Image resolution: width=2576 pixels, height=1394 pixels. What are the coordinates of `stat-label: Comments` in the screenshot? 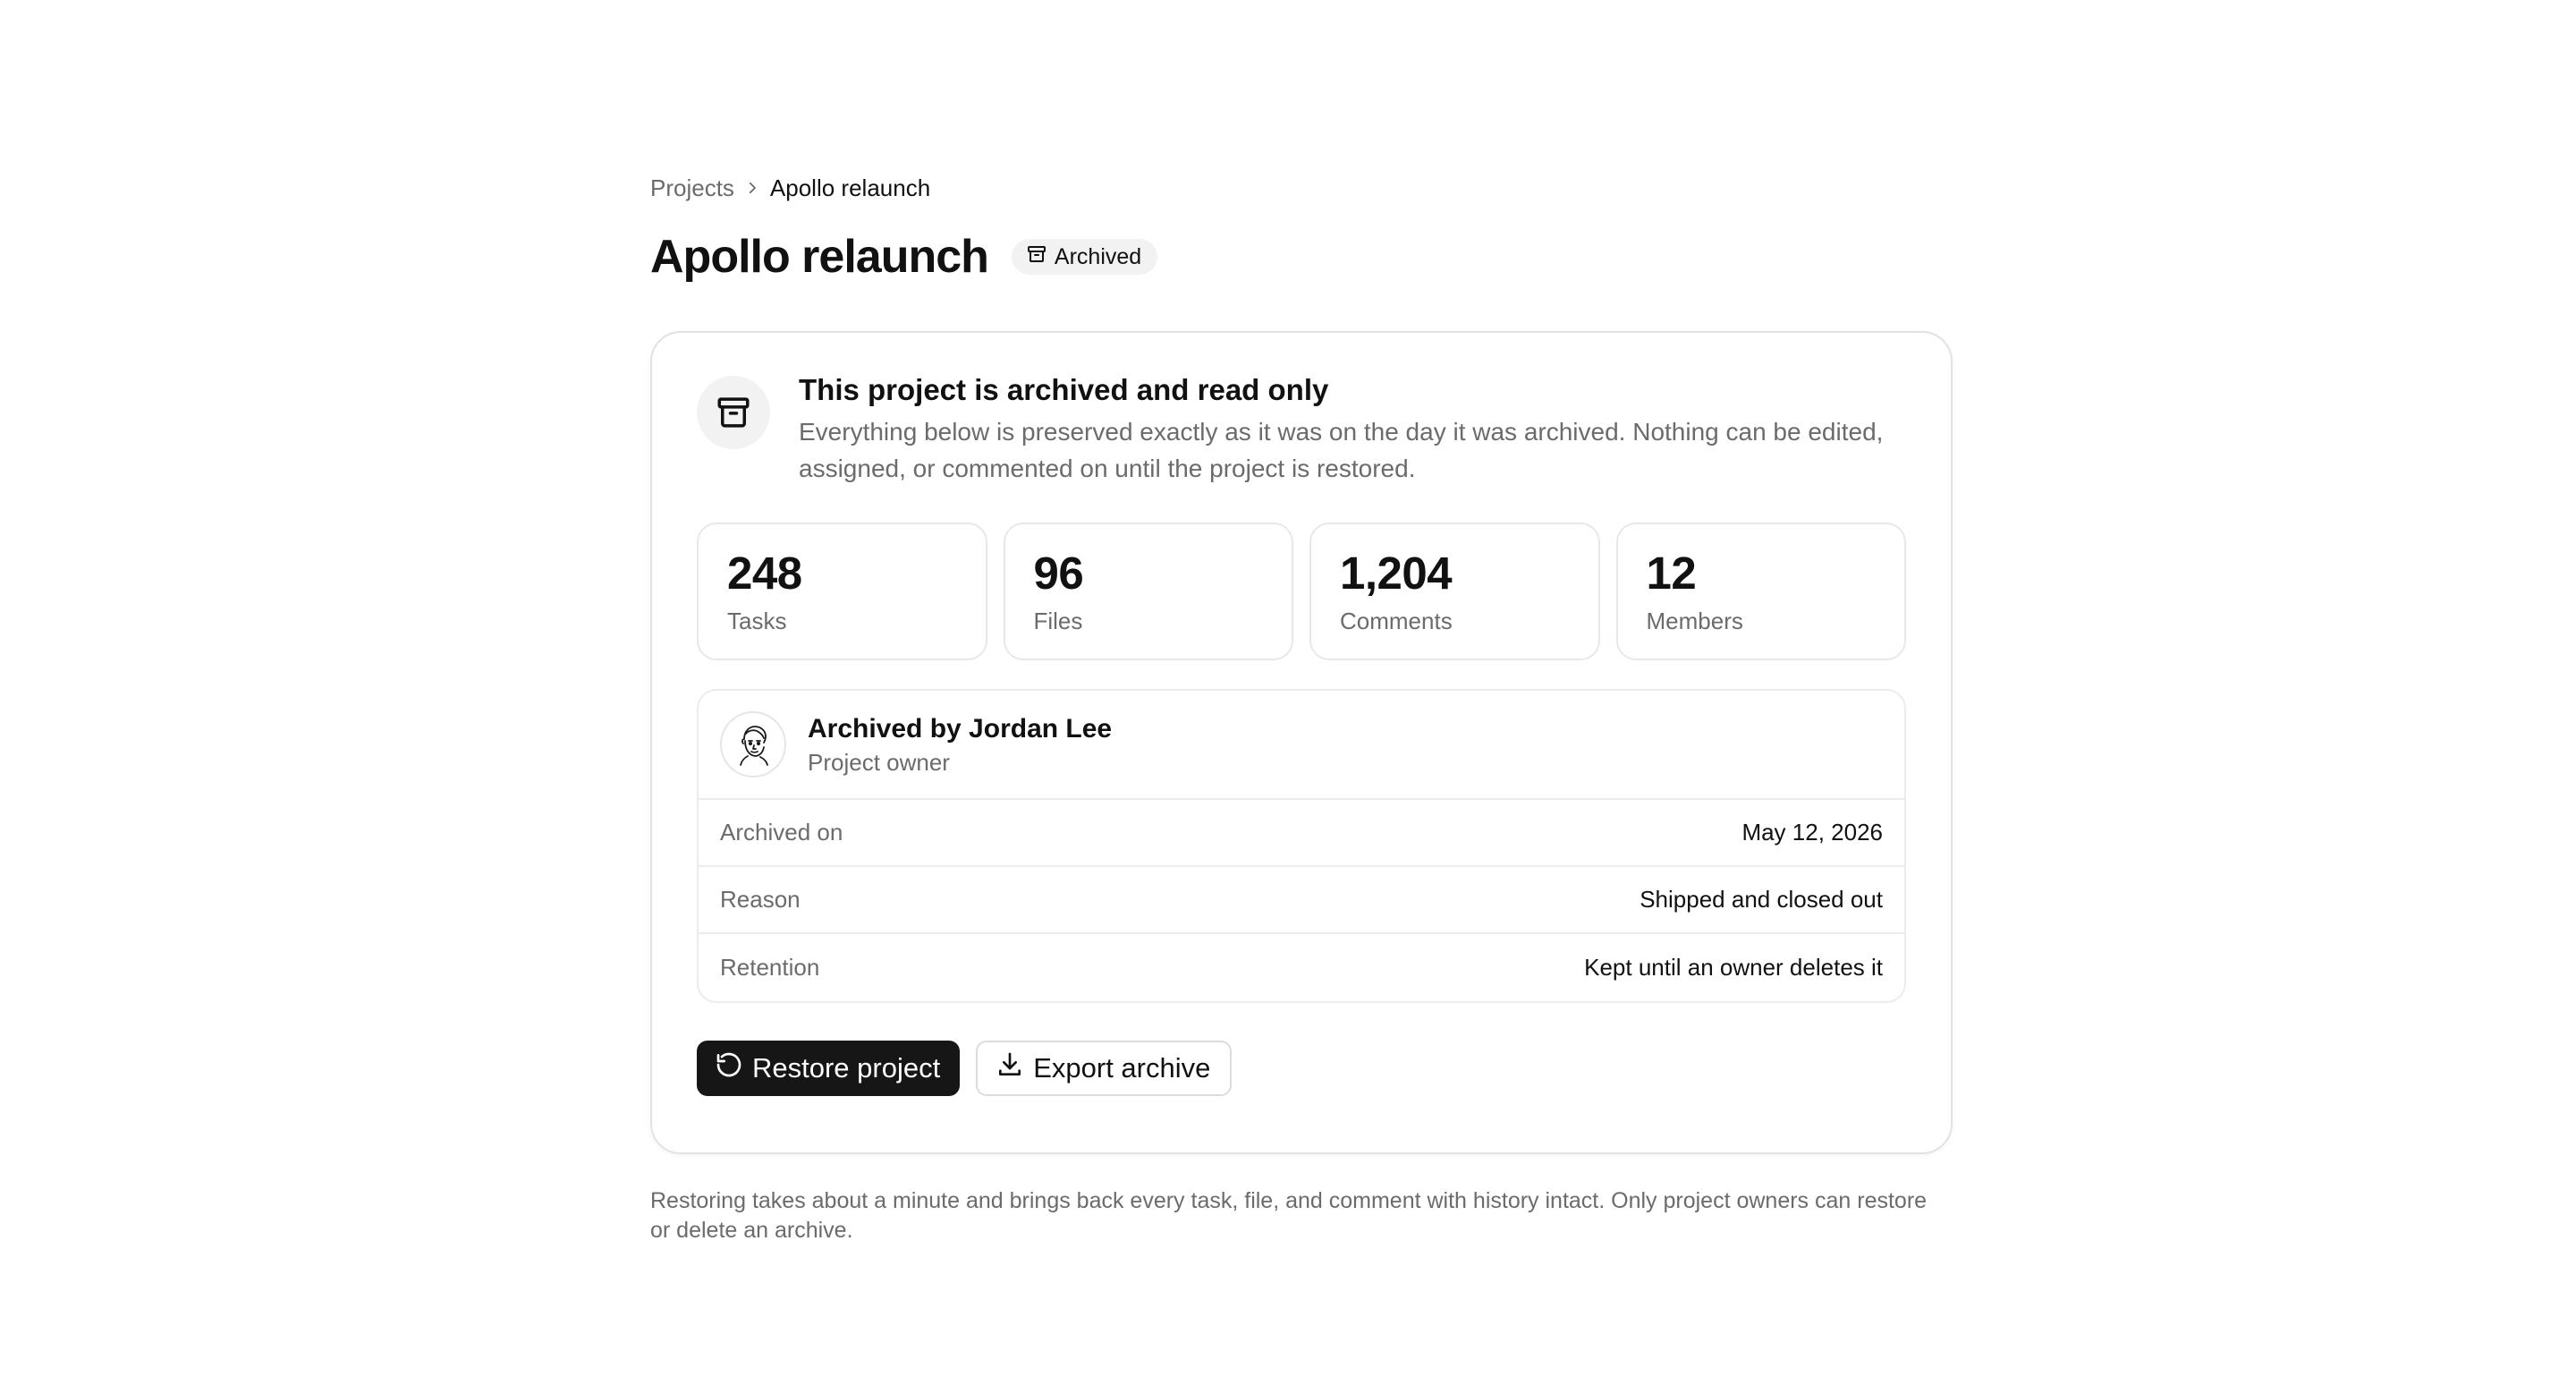 It's located at (1396, 621).